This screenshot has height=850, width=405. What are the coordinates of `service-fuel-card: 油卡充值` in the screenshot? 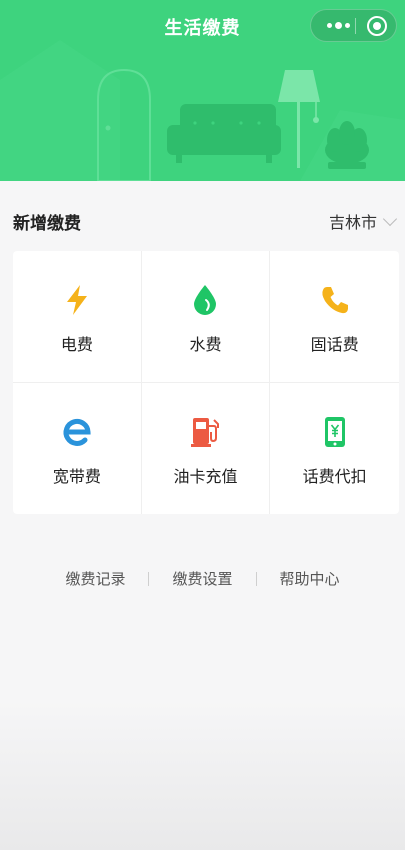 It's located at (206, 448).